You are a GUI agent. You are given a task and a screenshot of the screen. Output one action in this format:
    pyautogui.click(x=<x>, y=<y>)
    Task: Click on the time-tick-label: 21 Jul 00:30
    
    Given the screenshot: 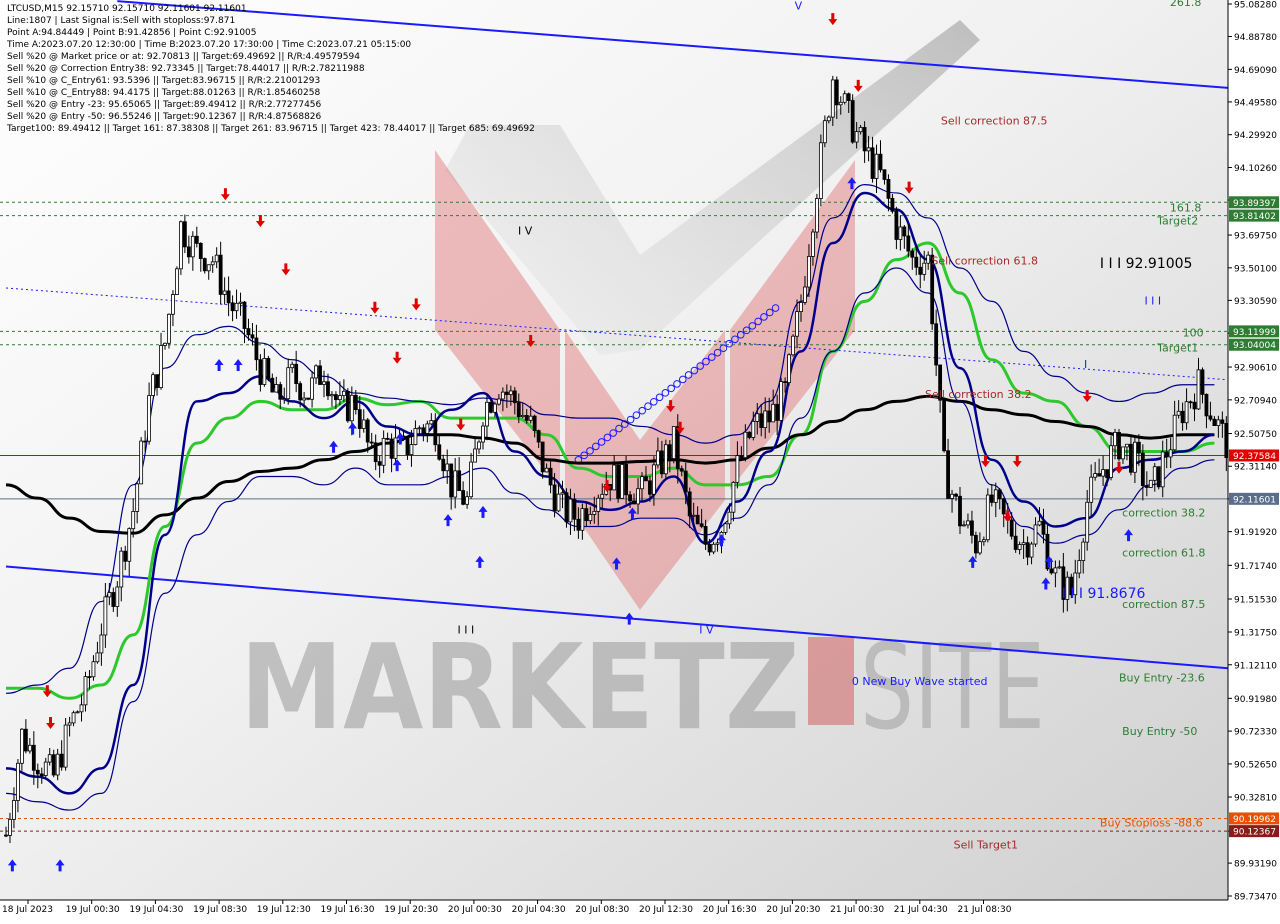 What is the action you would take?
    pyautogui.click(x=857, y=910)
    